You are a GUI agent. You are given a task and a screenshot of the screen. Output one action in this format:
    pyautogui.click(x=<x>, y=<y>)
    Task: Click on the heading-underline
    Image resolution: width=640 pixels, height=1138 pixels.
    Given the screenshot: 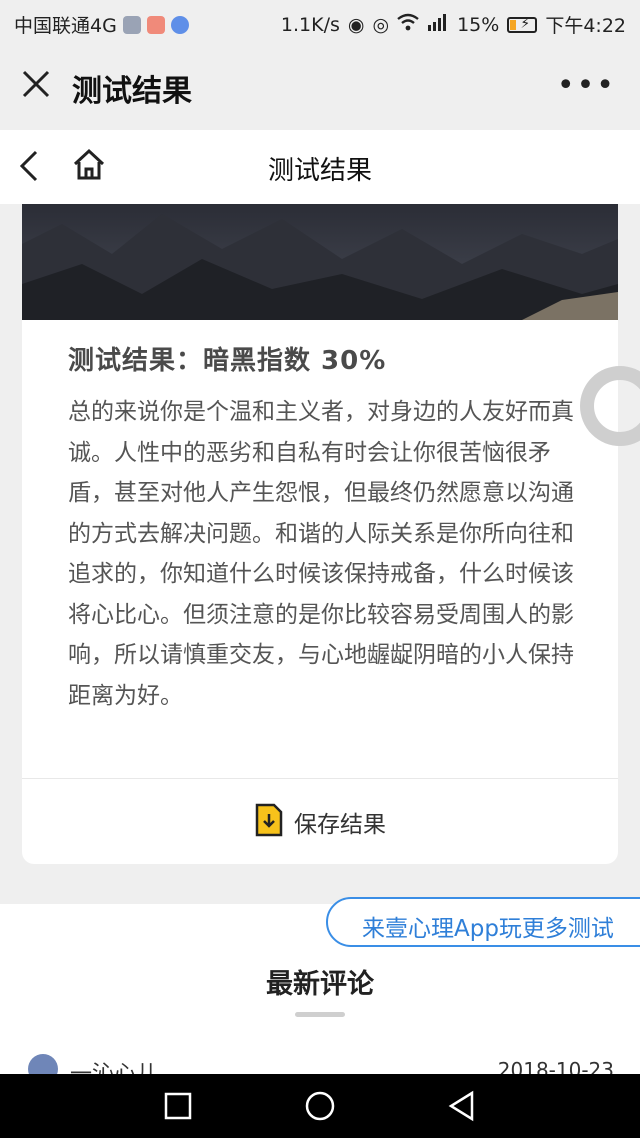 What is the action you would take?
    pyautogui.click(x=320, y=1014)
    